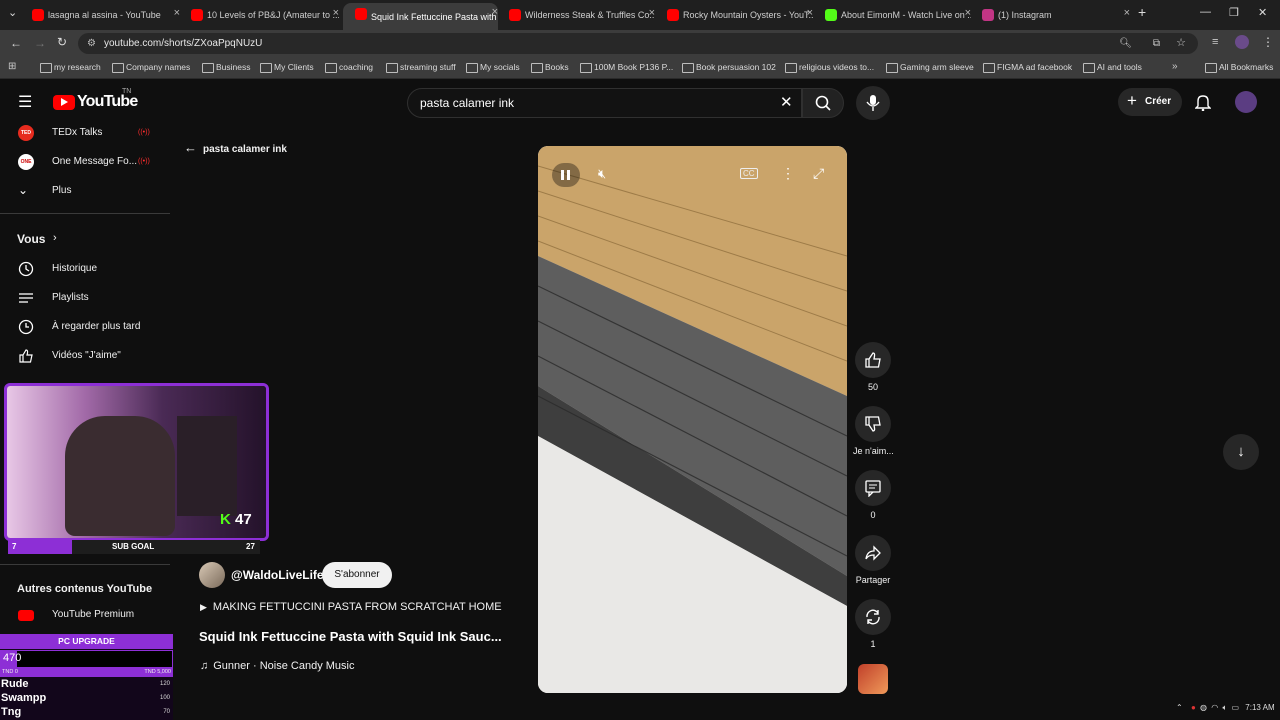 The image size is (1280, 720). Describe the element at coordinates (1215, 42) in the screenshot. I see `extensions-icon: ≡` at that location.